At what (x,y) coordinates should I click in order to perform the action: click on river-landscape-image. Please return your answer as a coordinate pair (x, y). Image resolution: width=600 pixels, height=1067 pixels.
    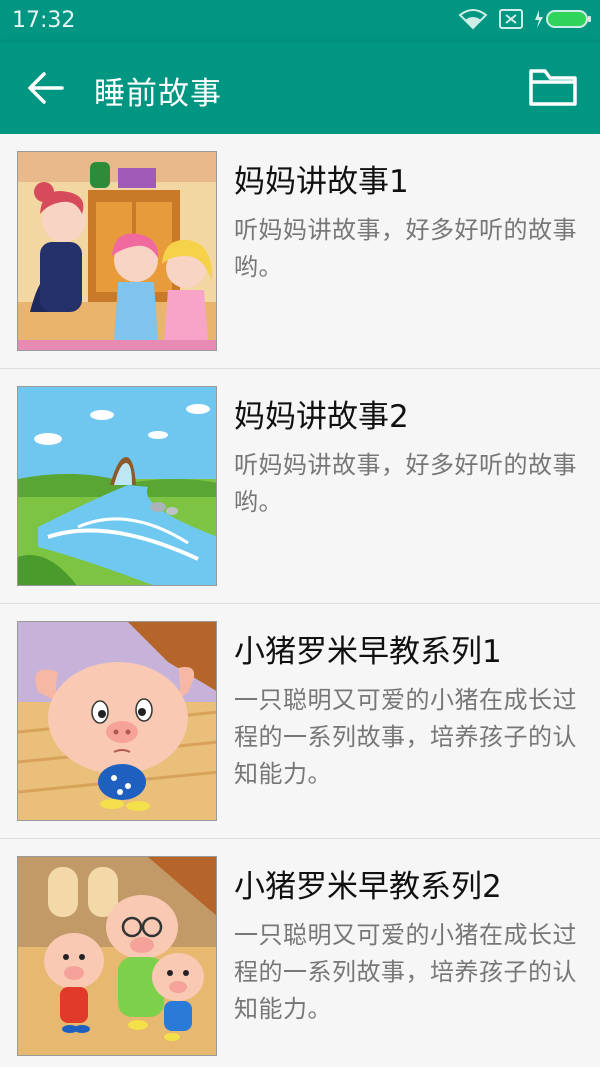
    Looking at the image, I should click on (117, 486).